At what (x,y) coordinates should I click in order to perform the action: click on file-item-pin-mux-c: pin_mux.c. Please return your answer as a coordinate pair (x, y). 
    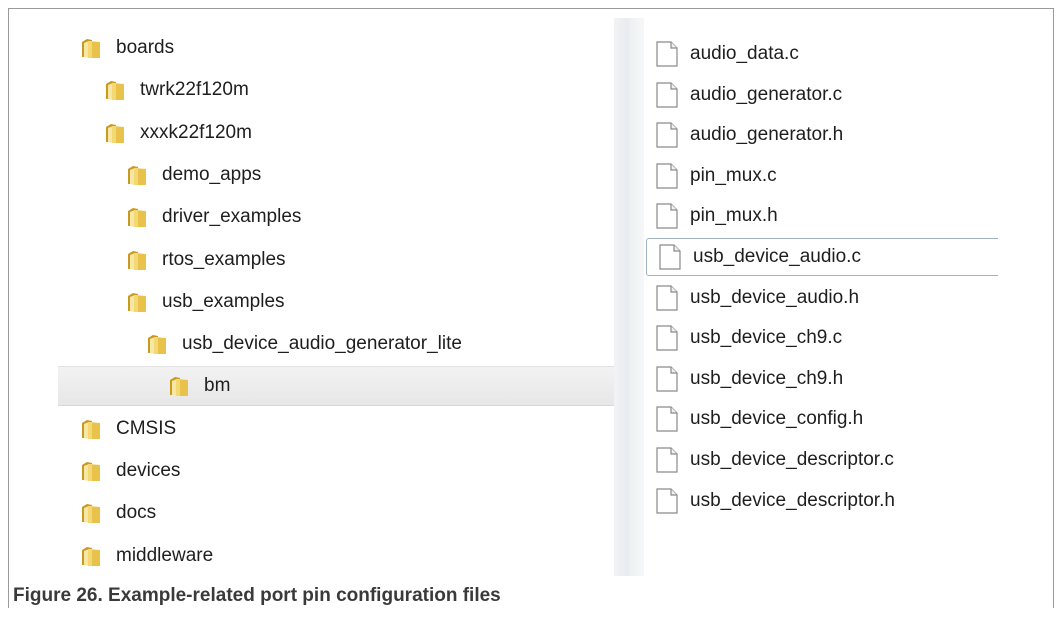
    Looking at the image, I should click on (821, 176).